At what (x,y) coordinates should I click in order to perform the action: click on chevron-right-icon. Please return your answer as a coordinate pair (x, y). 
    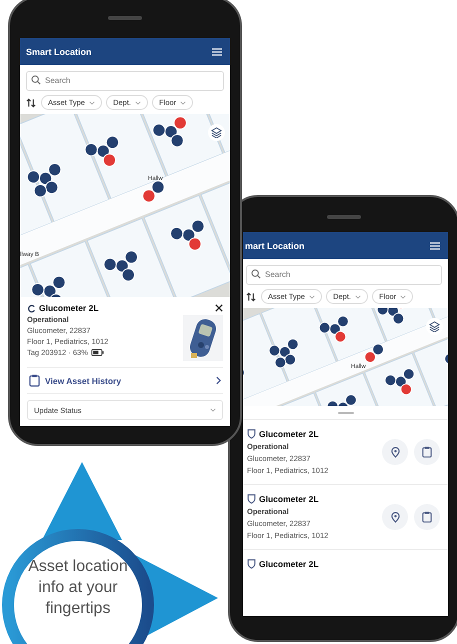
    Looking at the image, I should click on (218, 380).